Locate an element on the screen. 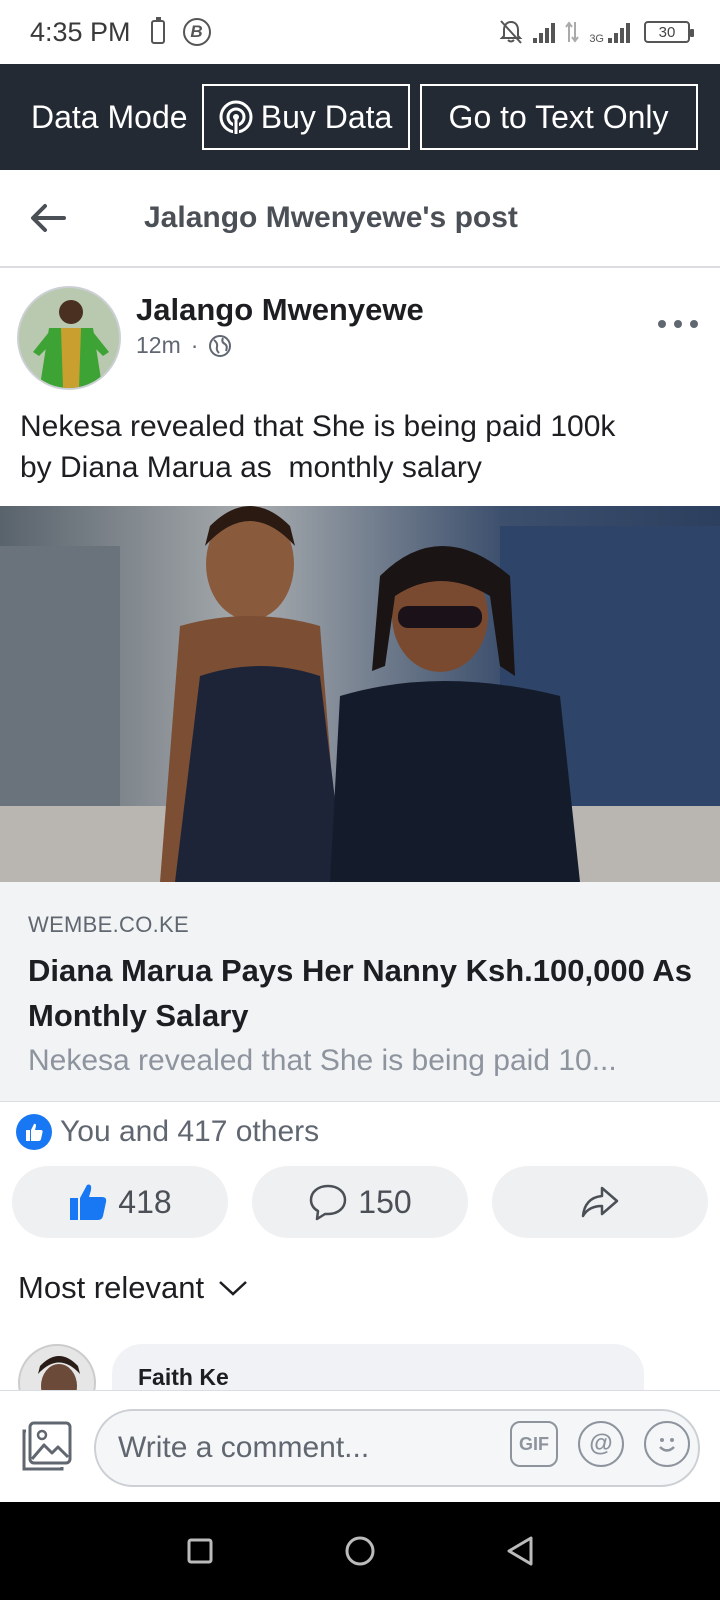 The width and height of the screenshot is (720, 1600). globe-icon is located at coordinates (220, 345).